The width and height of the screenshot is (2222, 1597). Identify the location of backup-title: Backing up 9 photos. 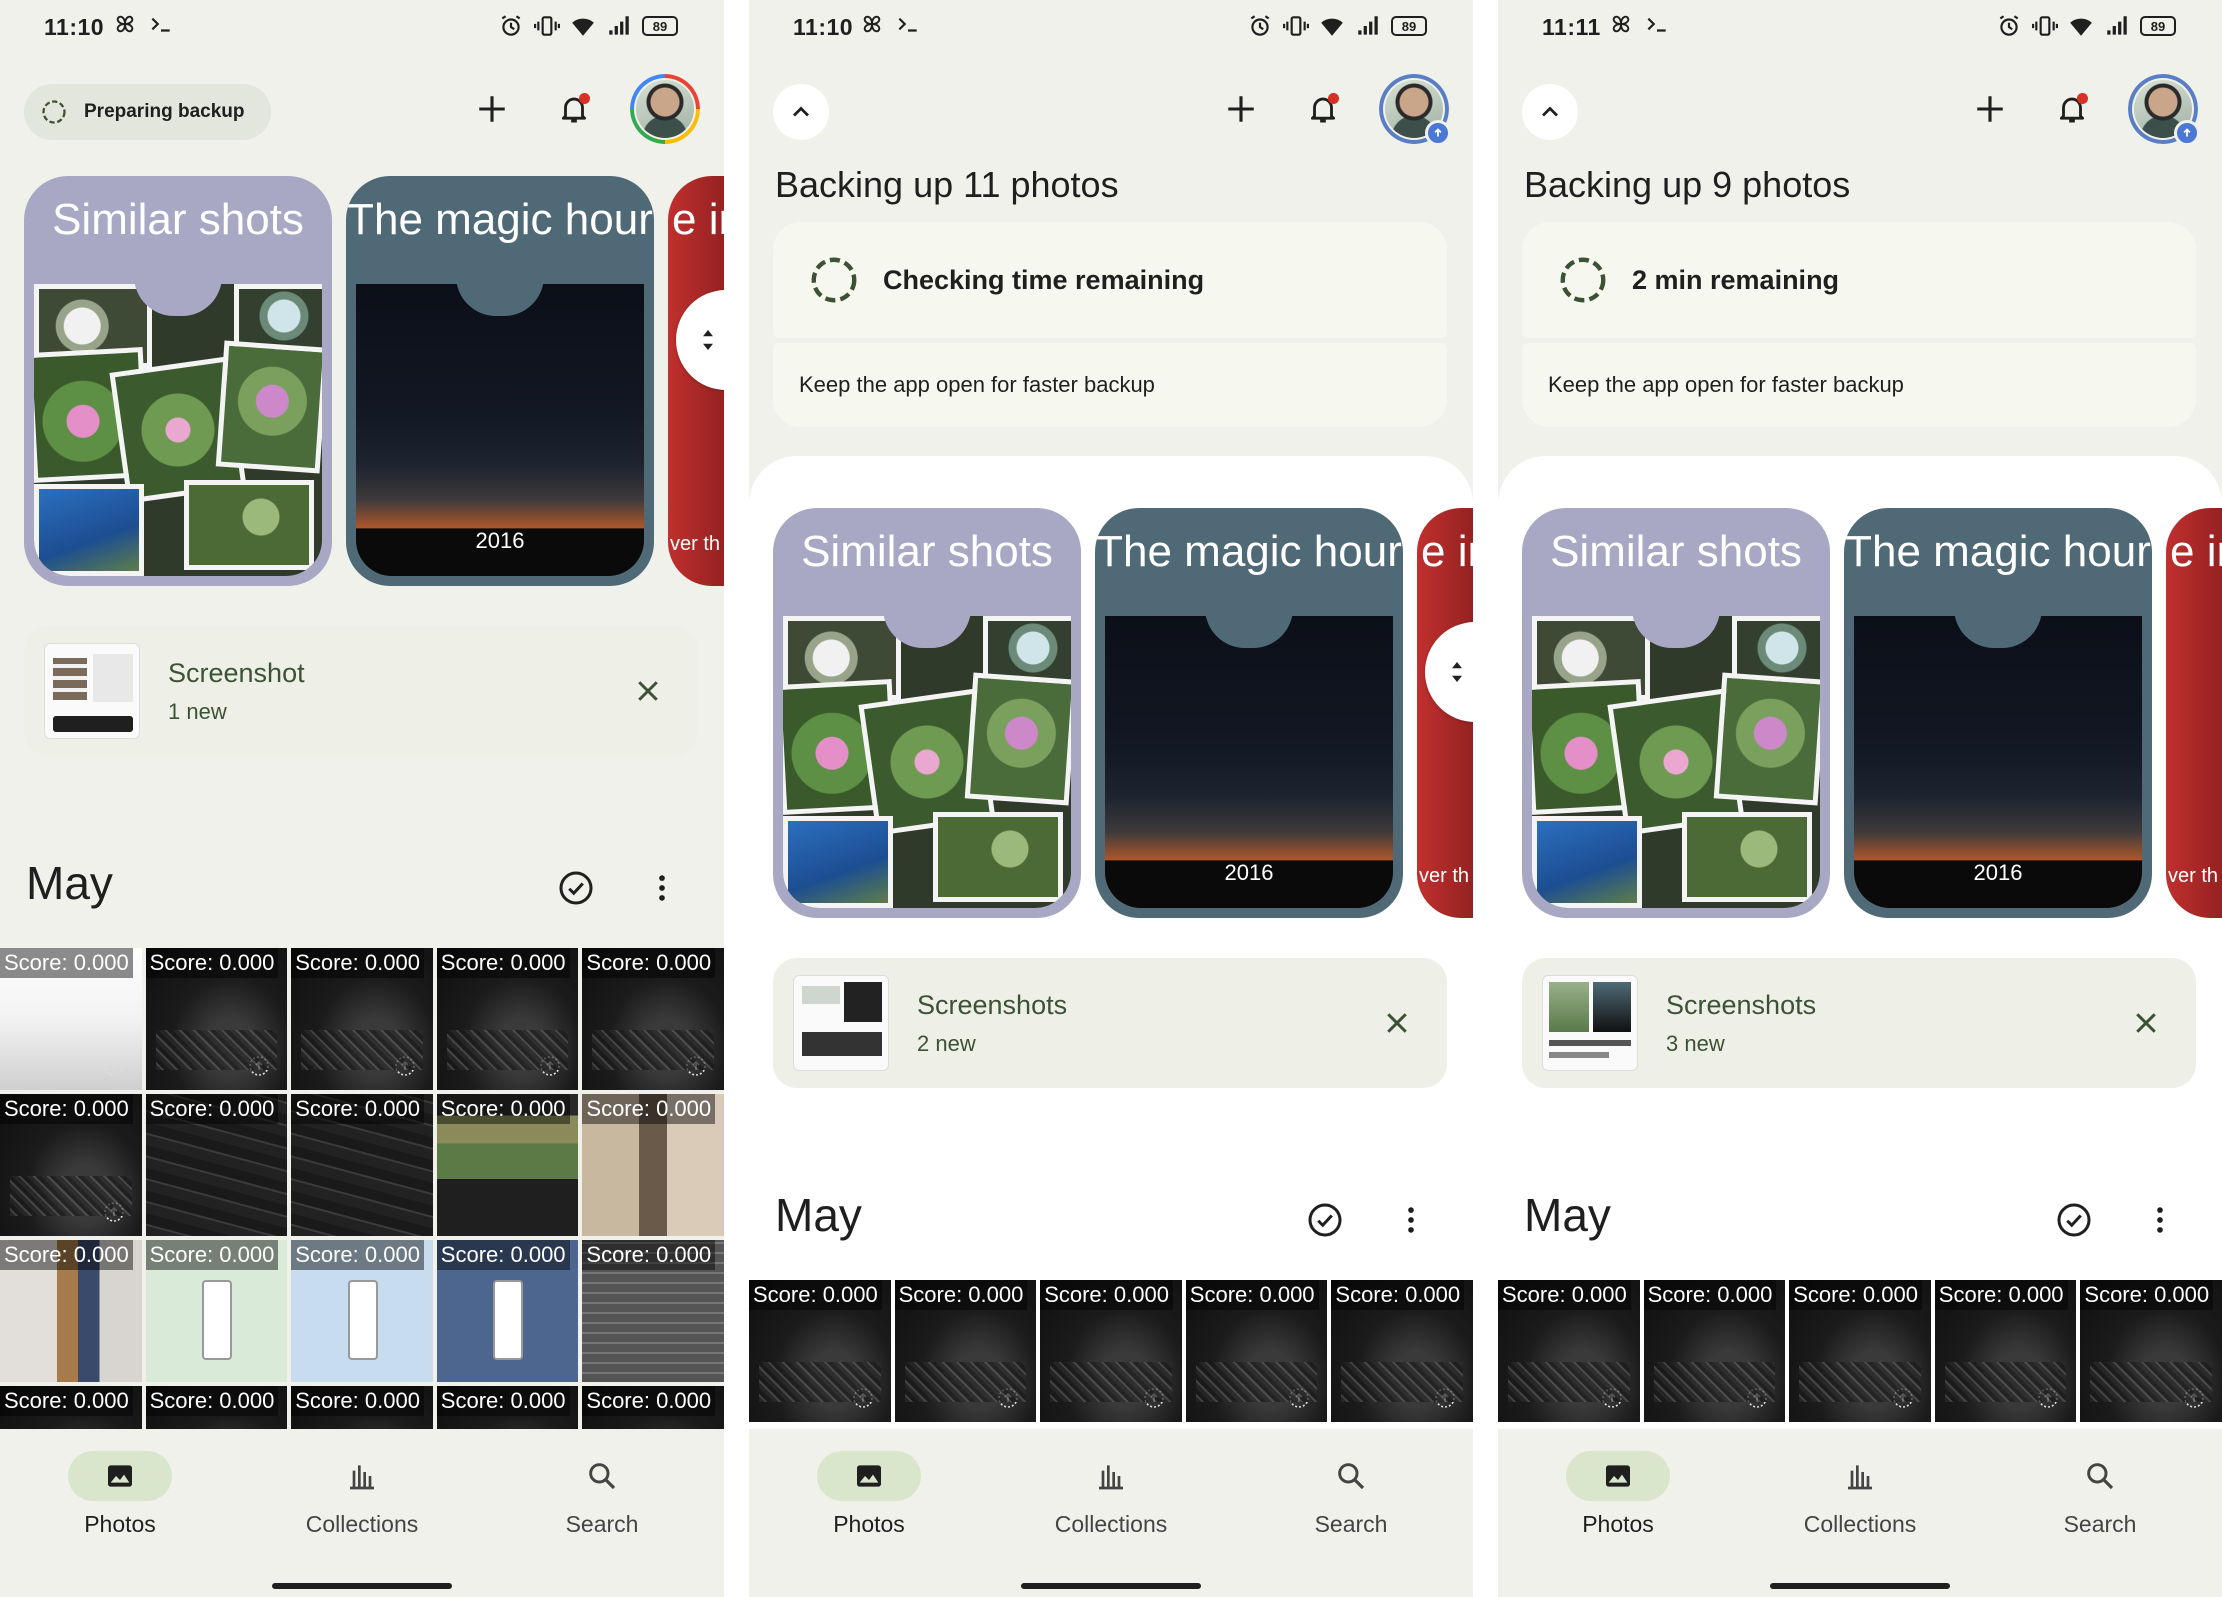
(1687, 184).